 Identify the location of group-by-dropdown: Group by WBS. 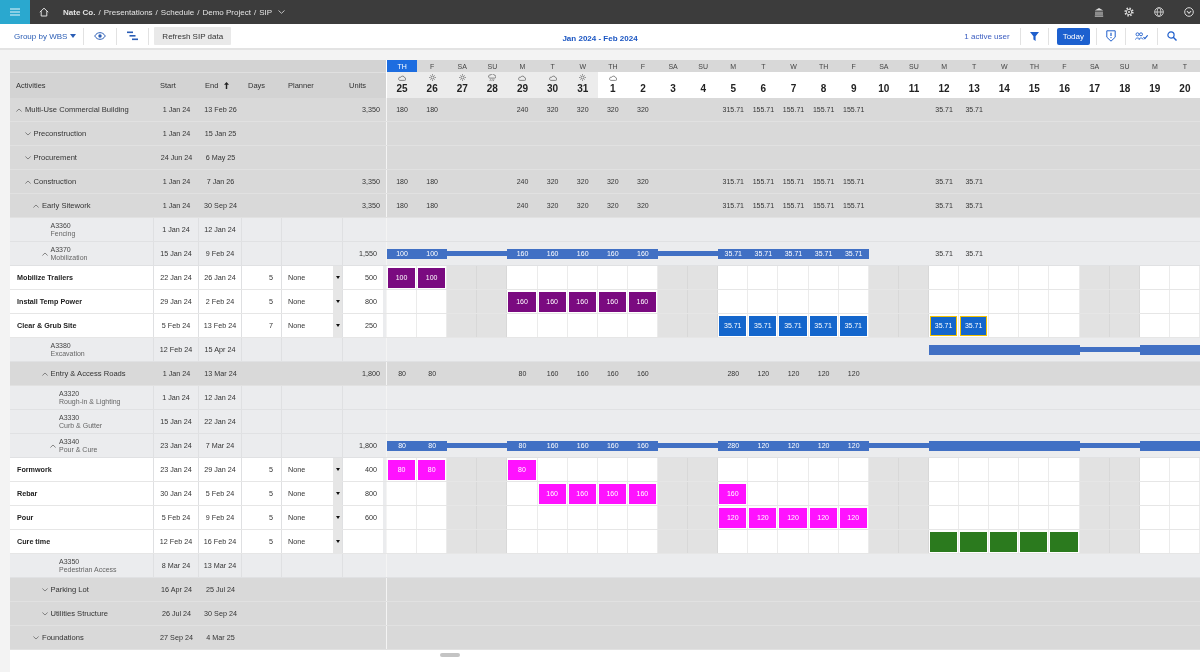
(45, 36).